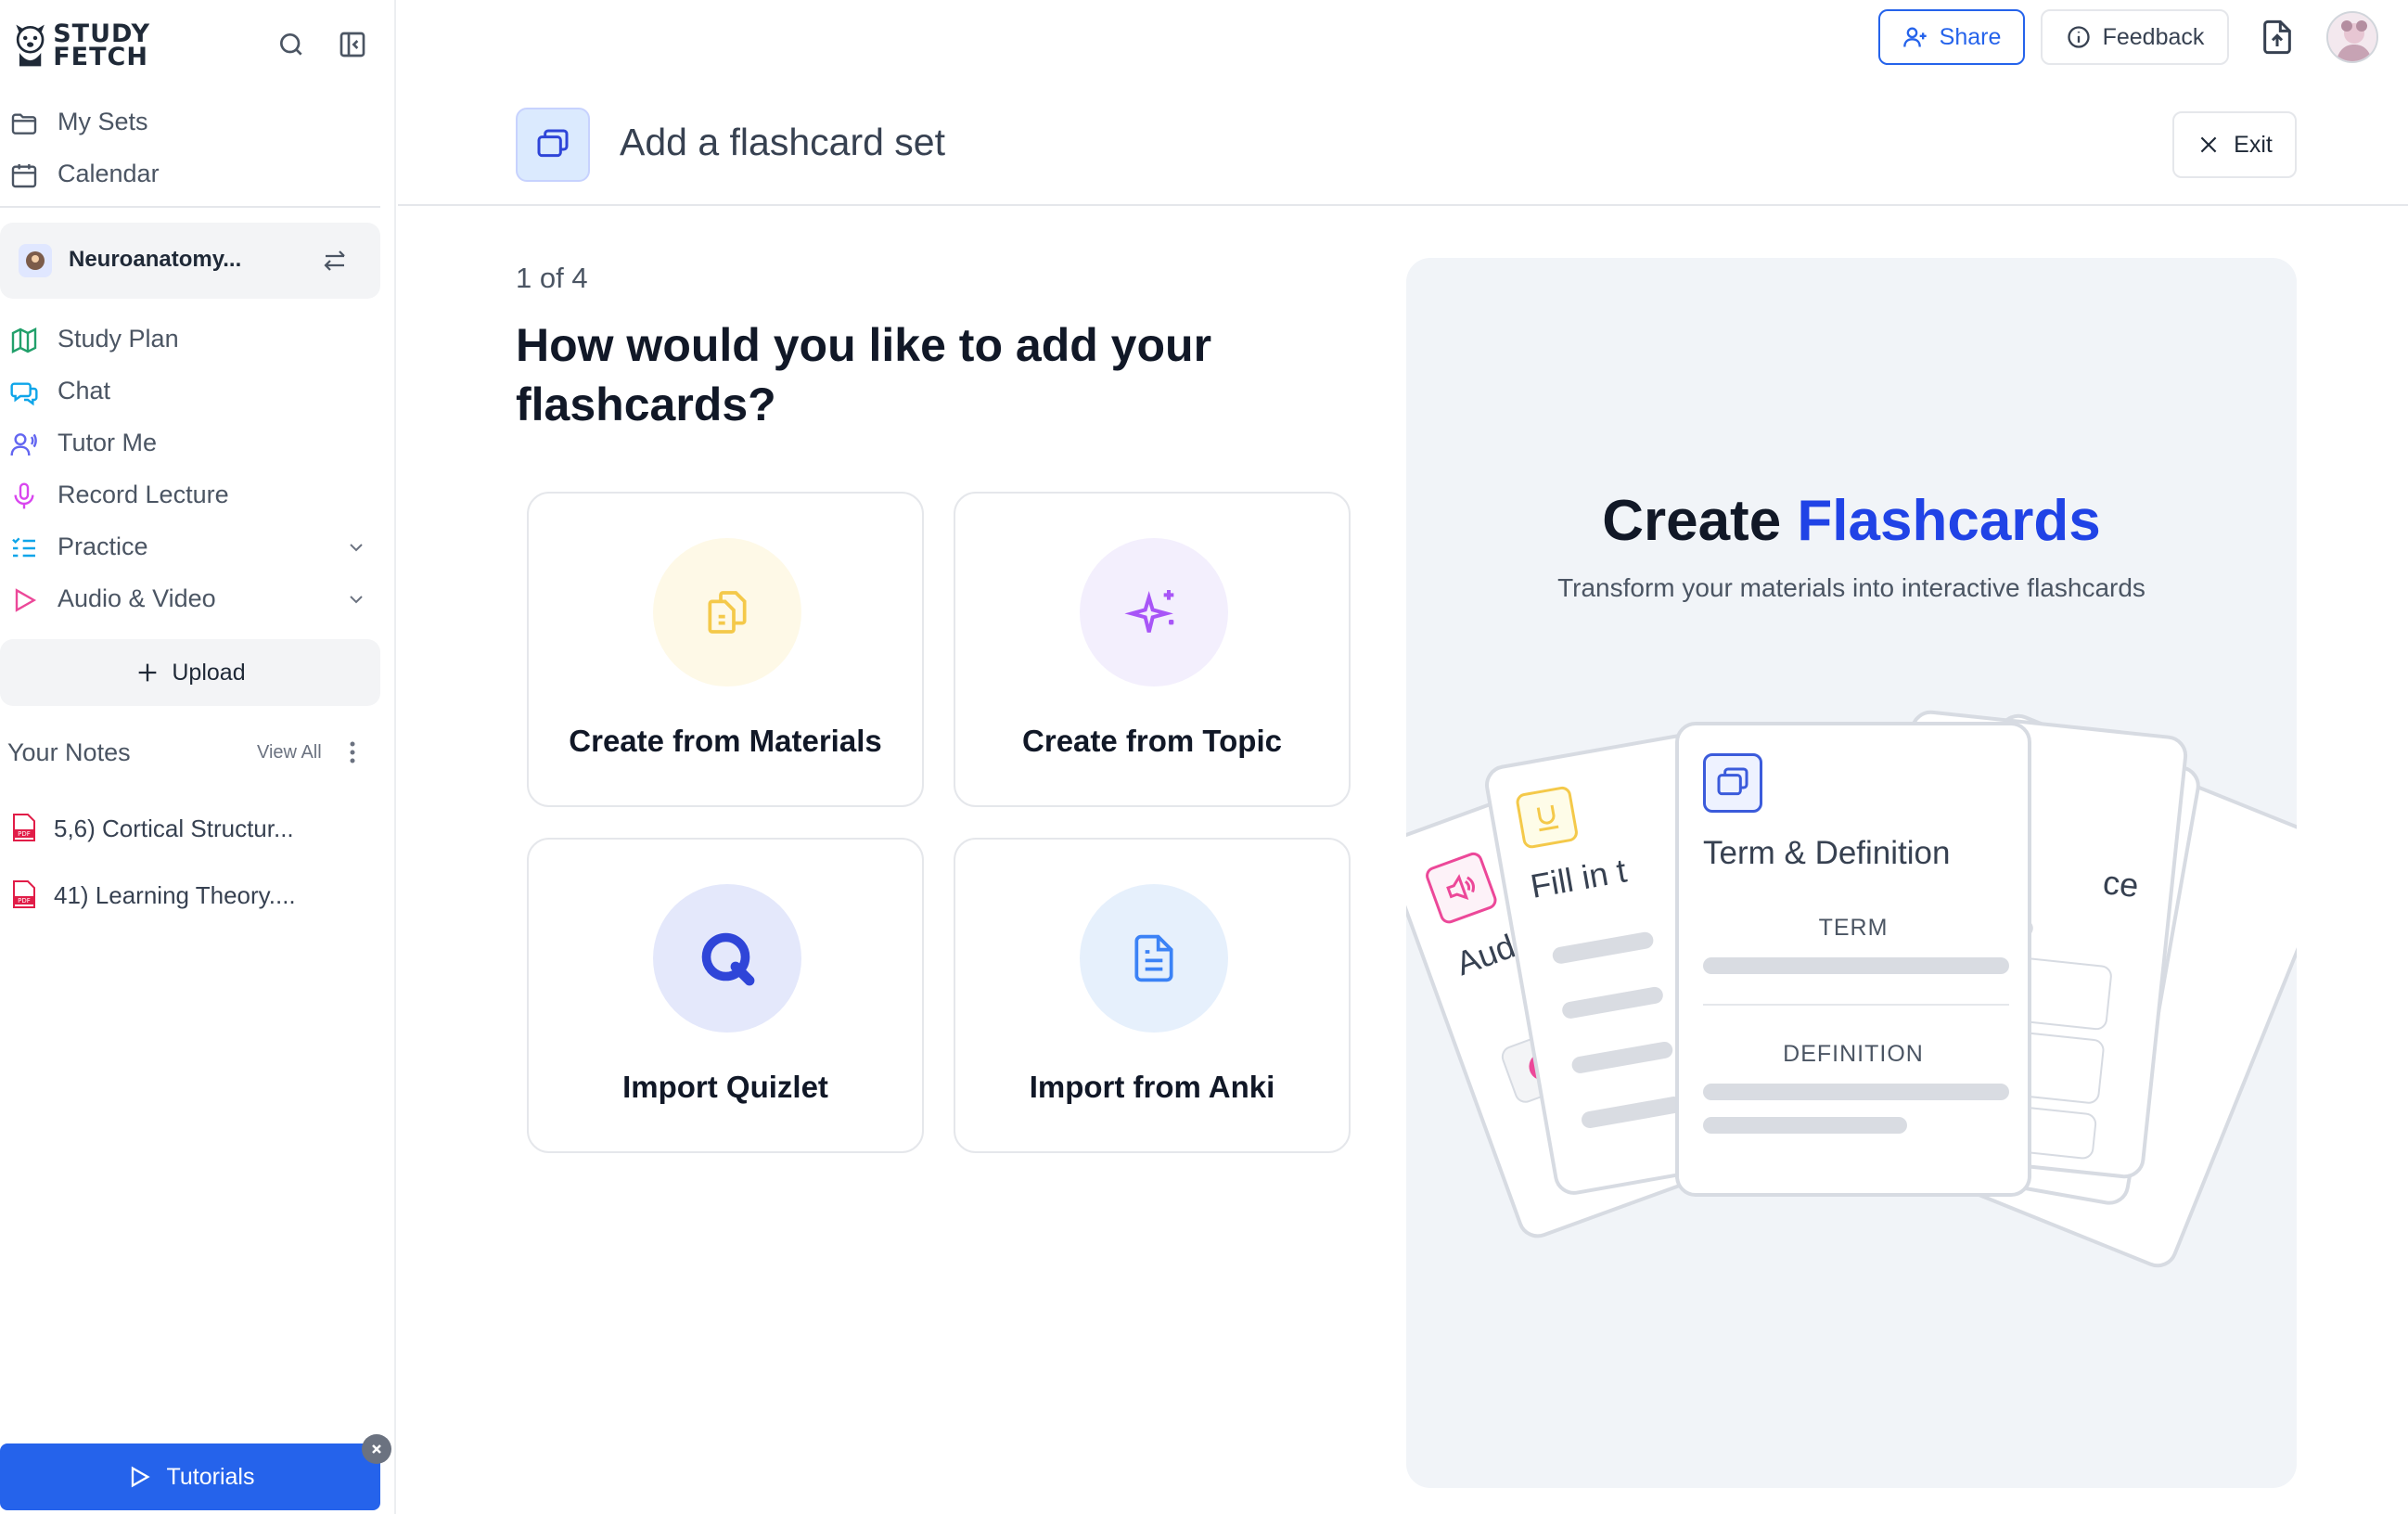  Describe the element at coordinates (2253, 144) in the screenshot. I see `exit-label: Exit` at that location.